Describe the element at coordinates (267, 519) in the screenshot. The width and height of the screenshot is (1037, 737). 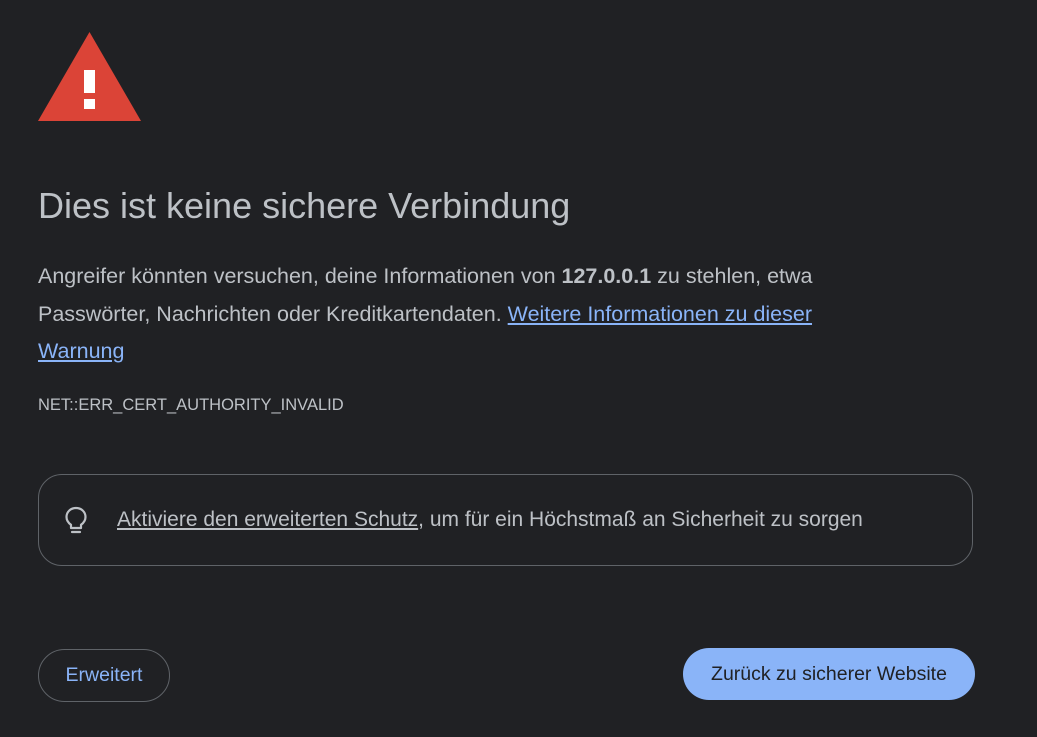
I see `enhanced-protection-link: Aktiviere den erweiterten Schutz` at that location.